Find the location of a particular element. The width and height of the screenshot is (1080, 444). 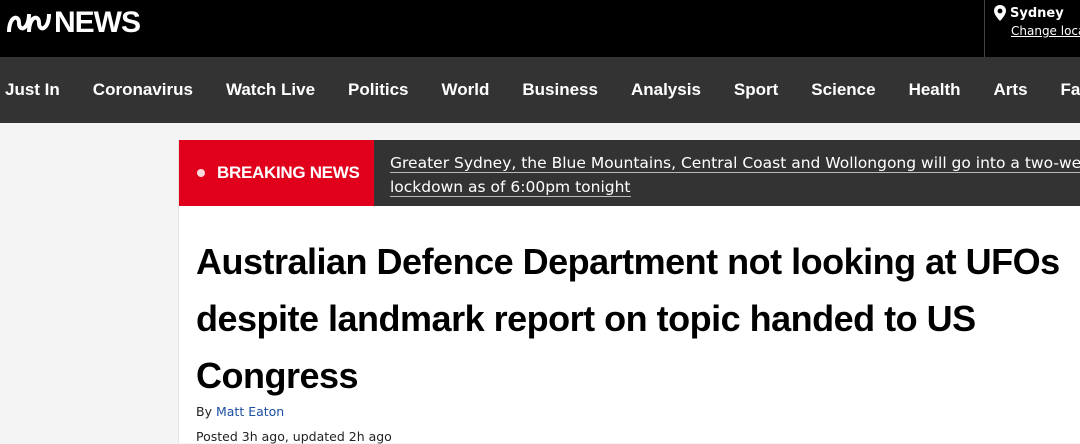

nav-item-watch-live: Watch Live is located at coordinates (270, 90).